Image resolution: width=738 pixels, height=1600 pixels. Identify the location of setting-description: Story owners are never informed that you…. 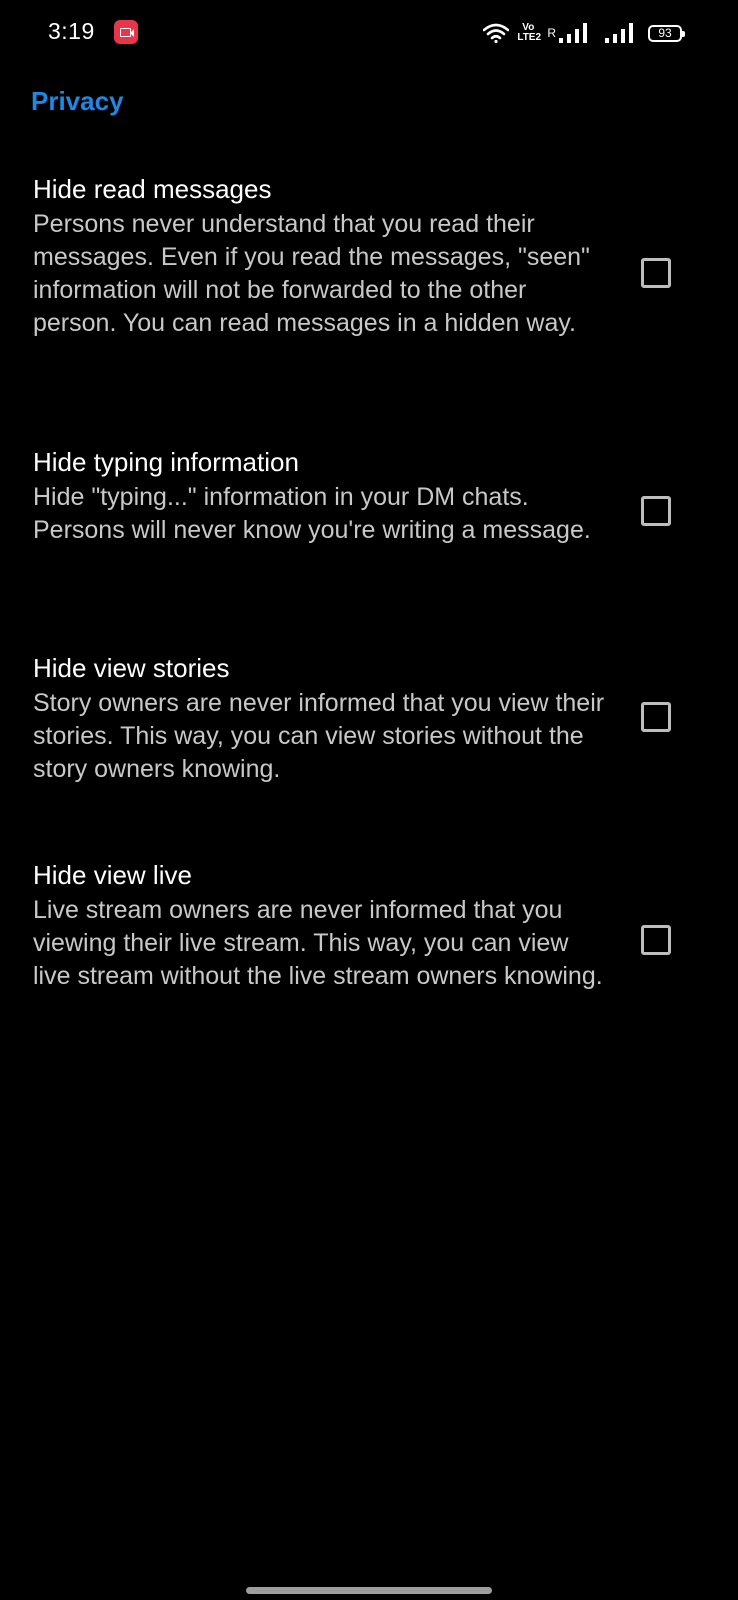
(319, 736).